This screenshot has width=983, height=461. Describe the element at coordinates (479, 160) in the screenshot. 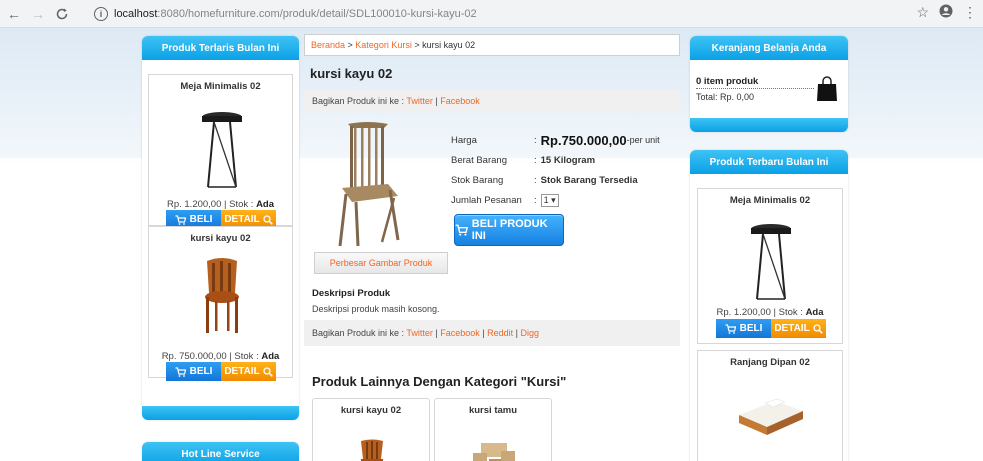

I see `weight-label: Berat Barang` at that location.